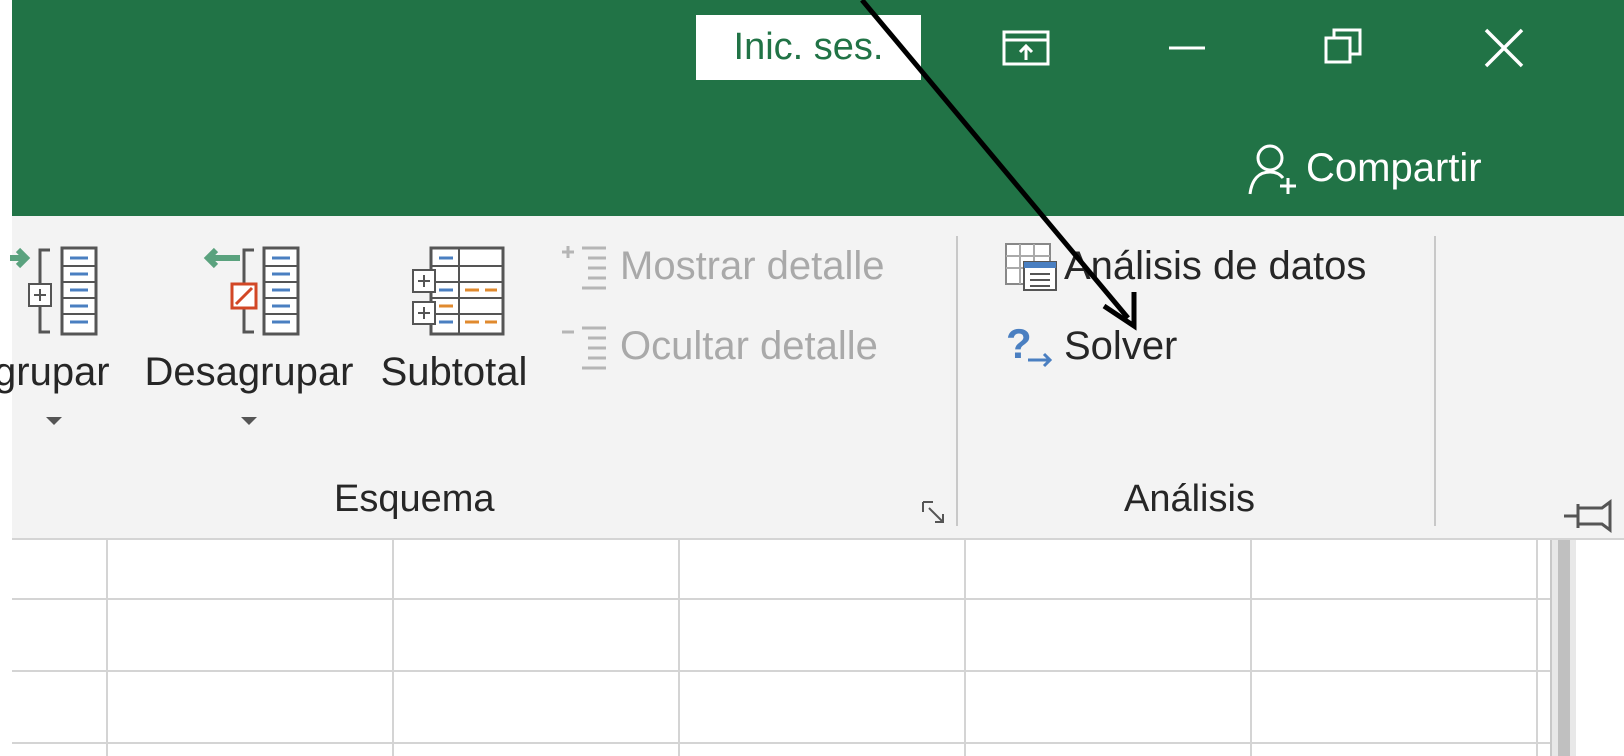  Describe the element at coordinates (1272, 169) in the screenshot. I see `share-person-icon` at that location.